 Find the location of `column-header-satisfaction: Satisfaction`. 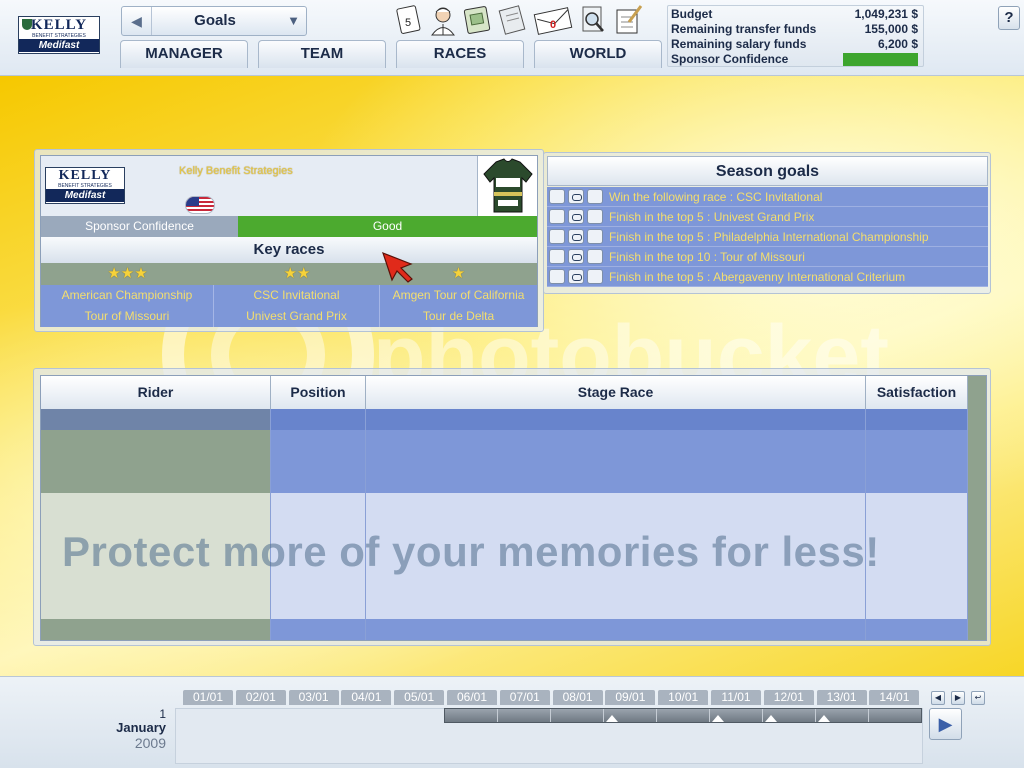

column-header-satisfaction: Satisfaction is located at coordinates (917, 392).